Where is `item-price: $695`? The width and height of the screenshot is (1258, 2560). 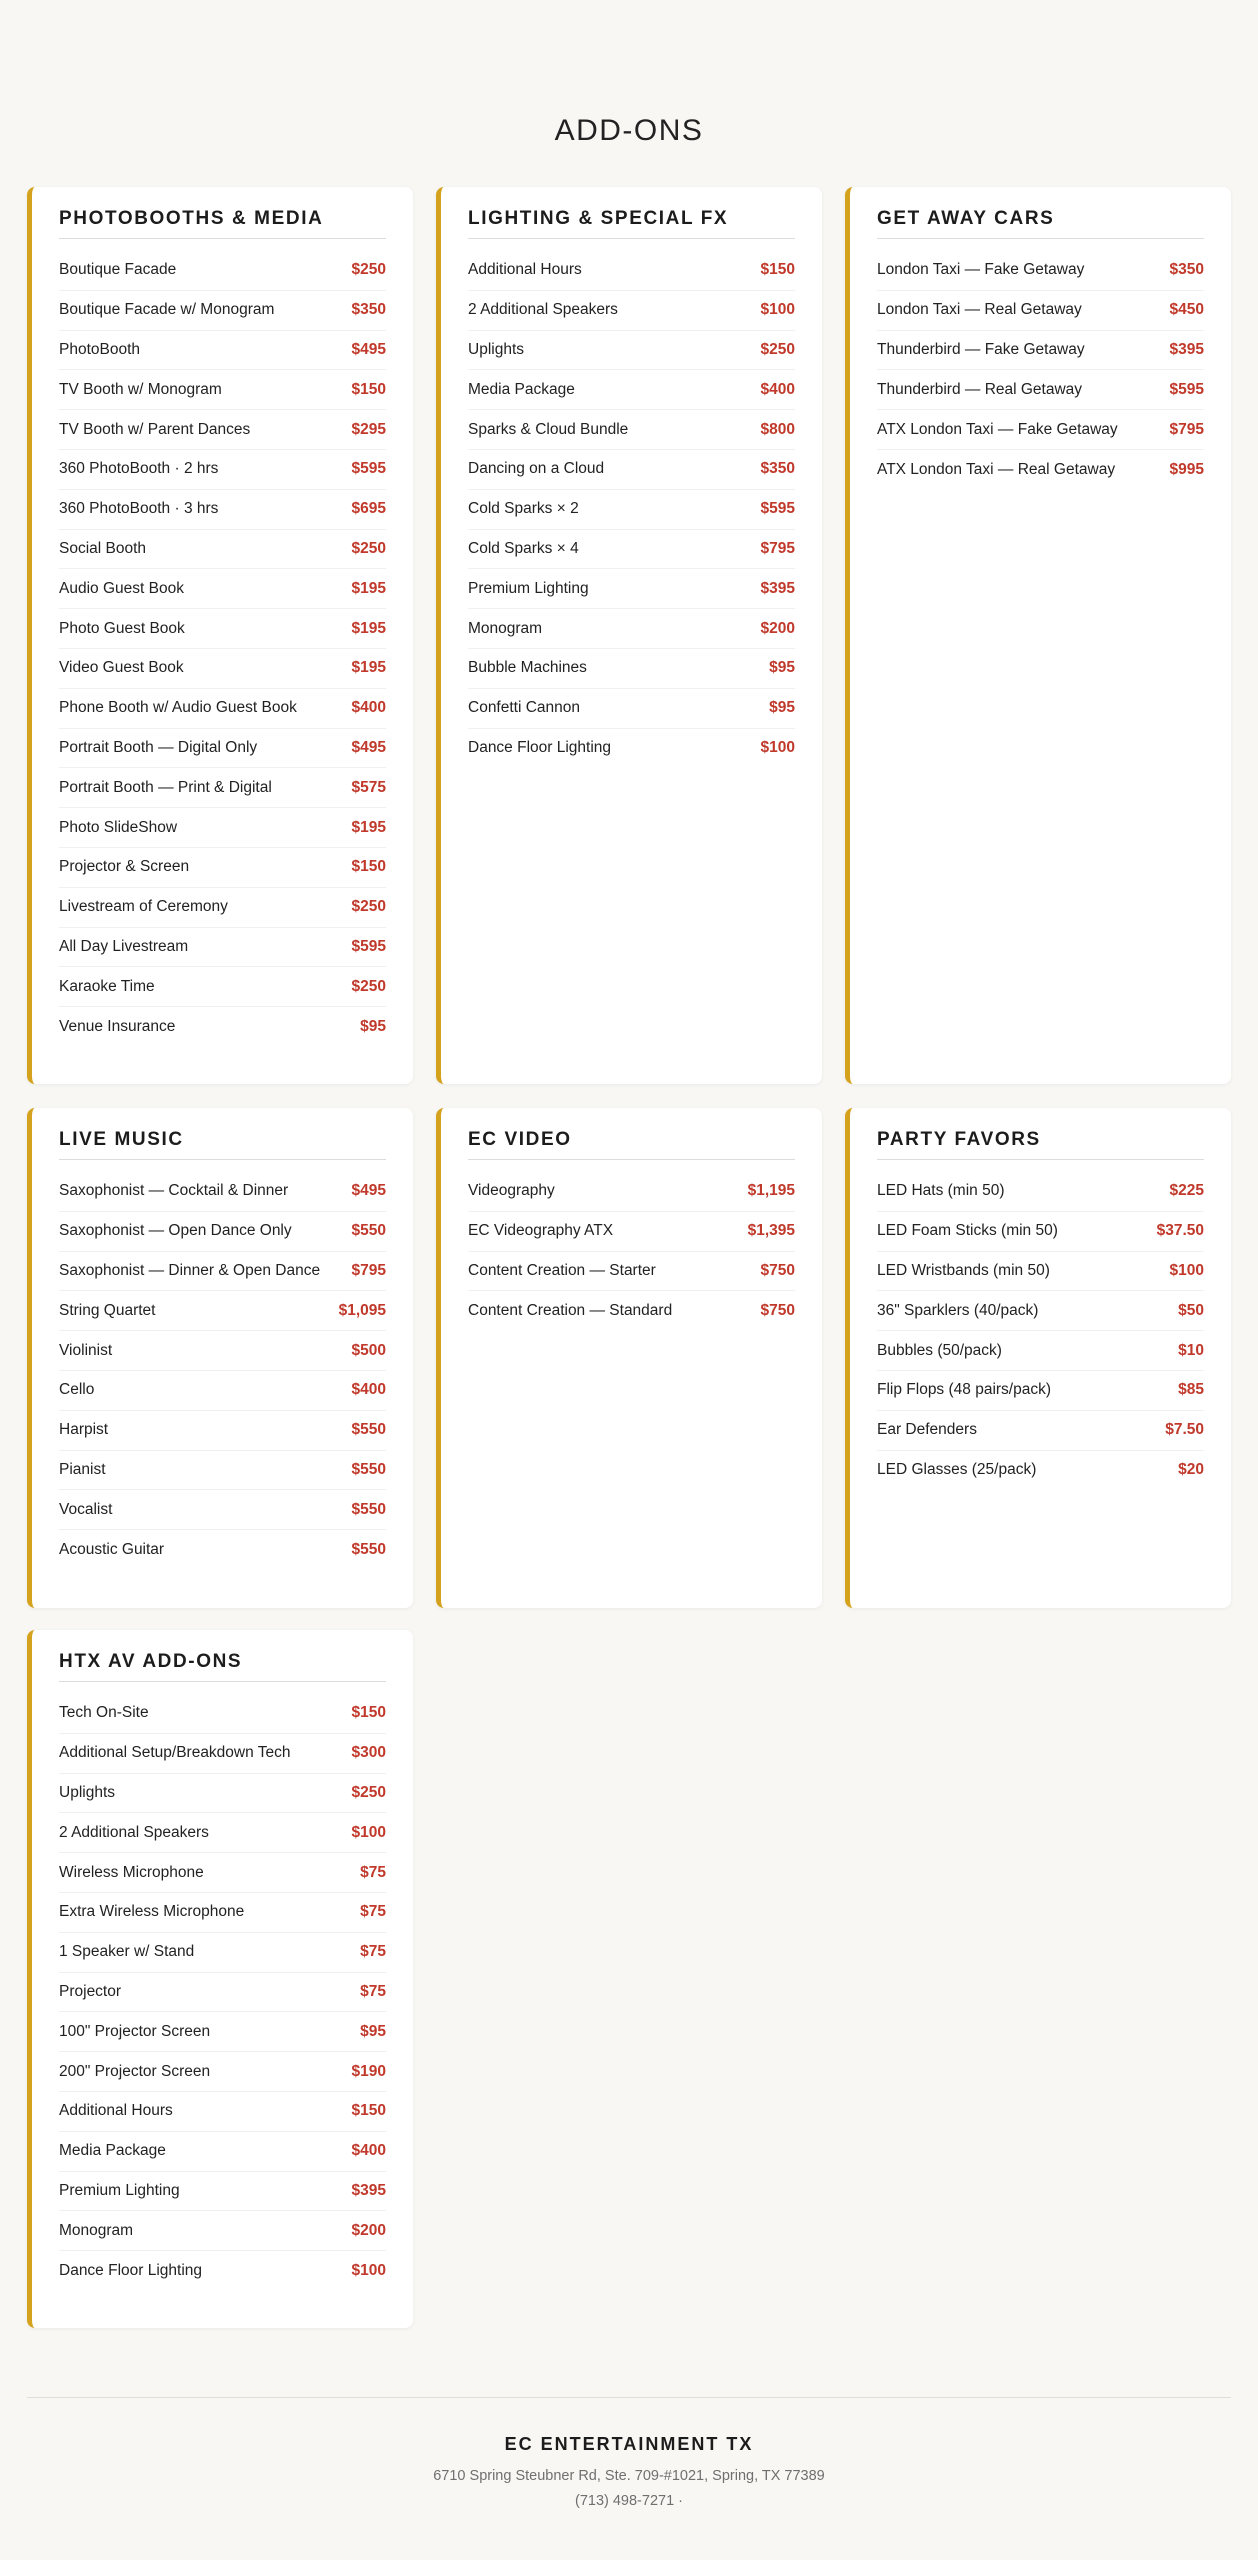
item-price: $695 is located at coordinates (368, 509).